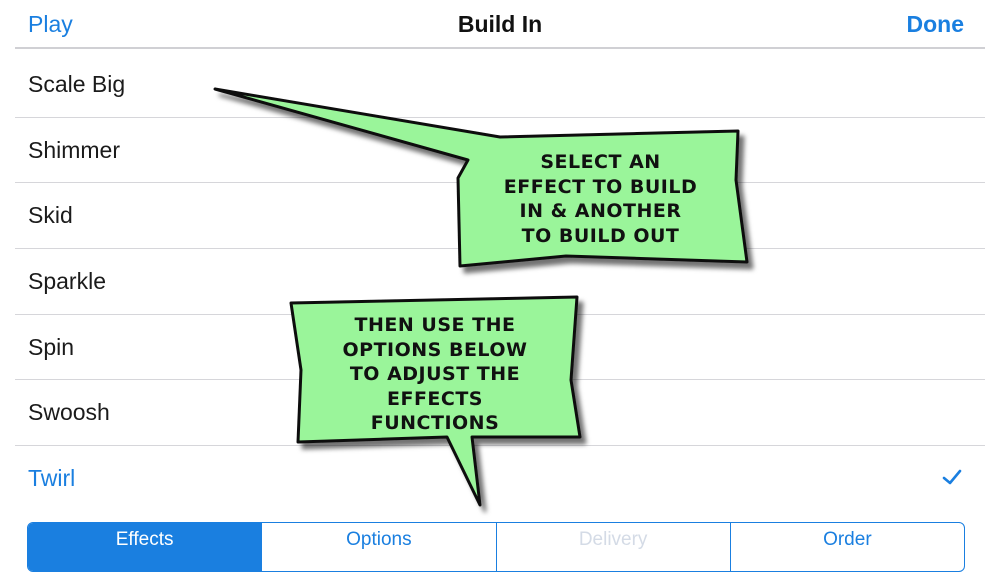 The height and width of the screenshot is (572, 1000). Describe the element at coordinates (500, 85) in the screenshot. I see `list-item-scale-big: Scale Big` at that location.